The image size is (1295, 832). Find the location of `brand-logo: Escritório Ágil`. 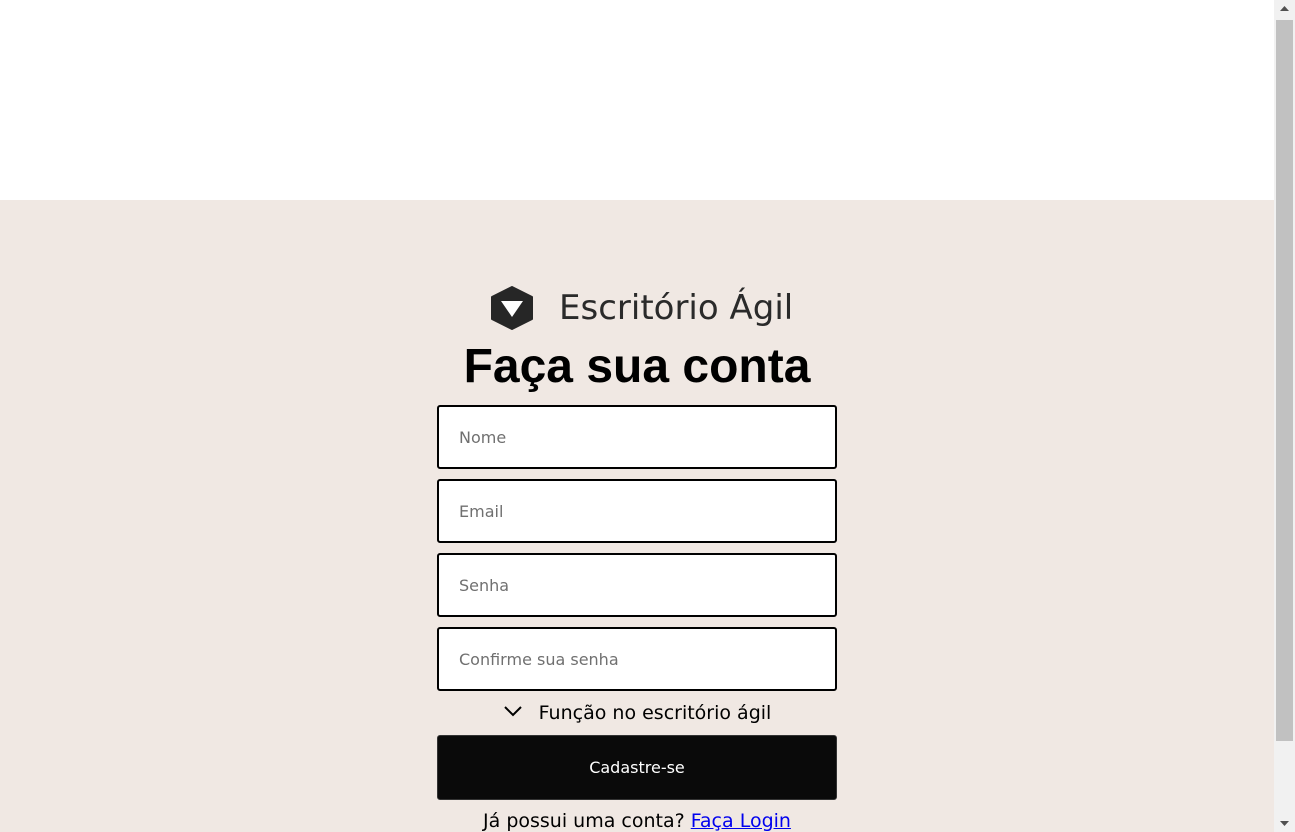

brand-logo: Escritório Ágil is located at coordinates (641, 308).